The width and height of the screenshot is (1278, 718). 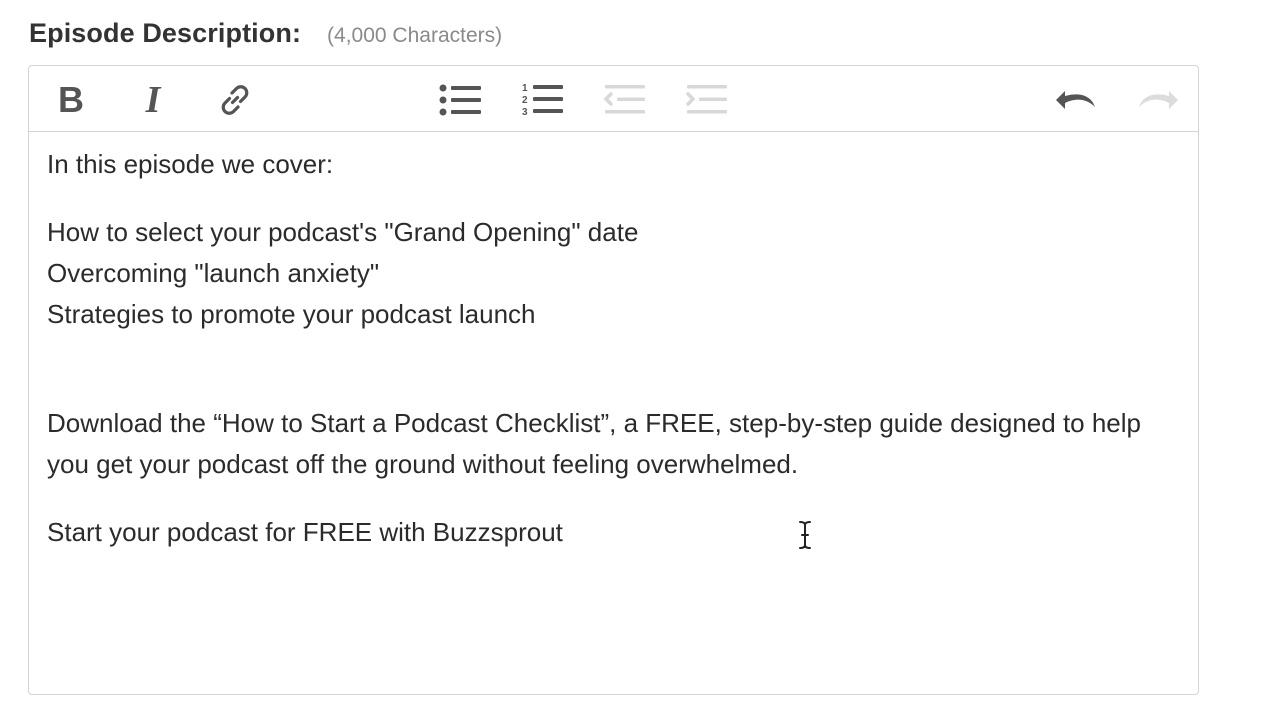 I want to click on field-label: Episode Description:, so click(x=165, y=33).